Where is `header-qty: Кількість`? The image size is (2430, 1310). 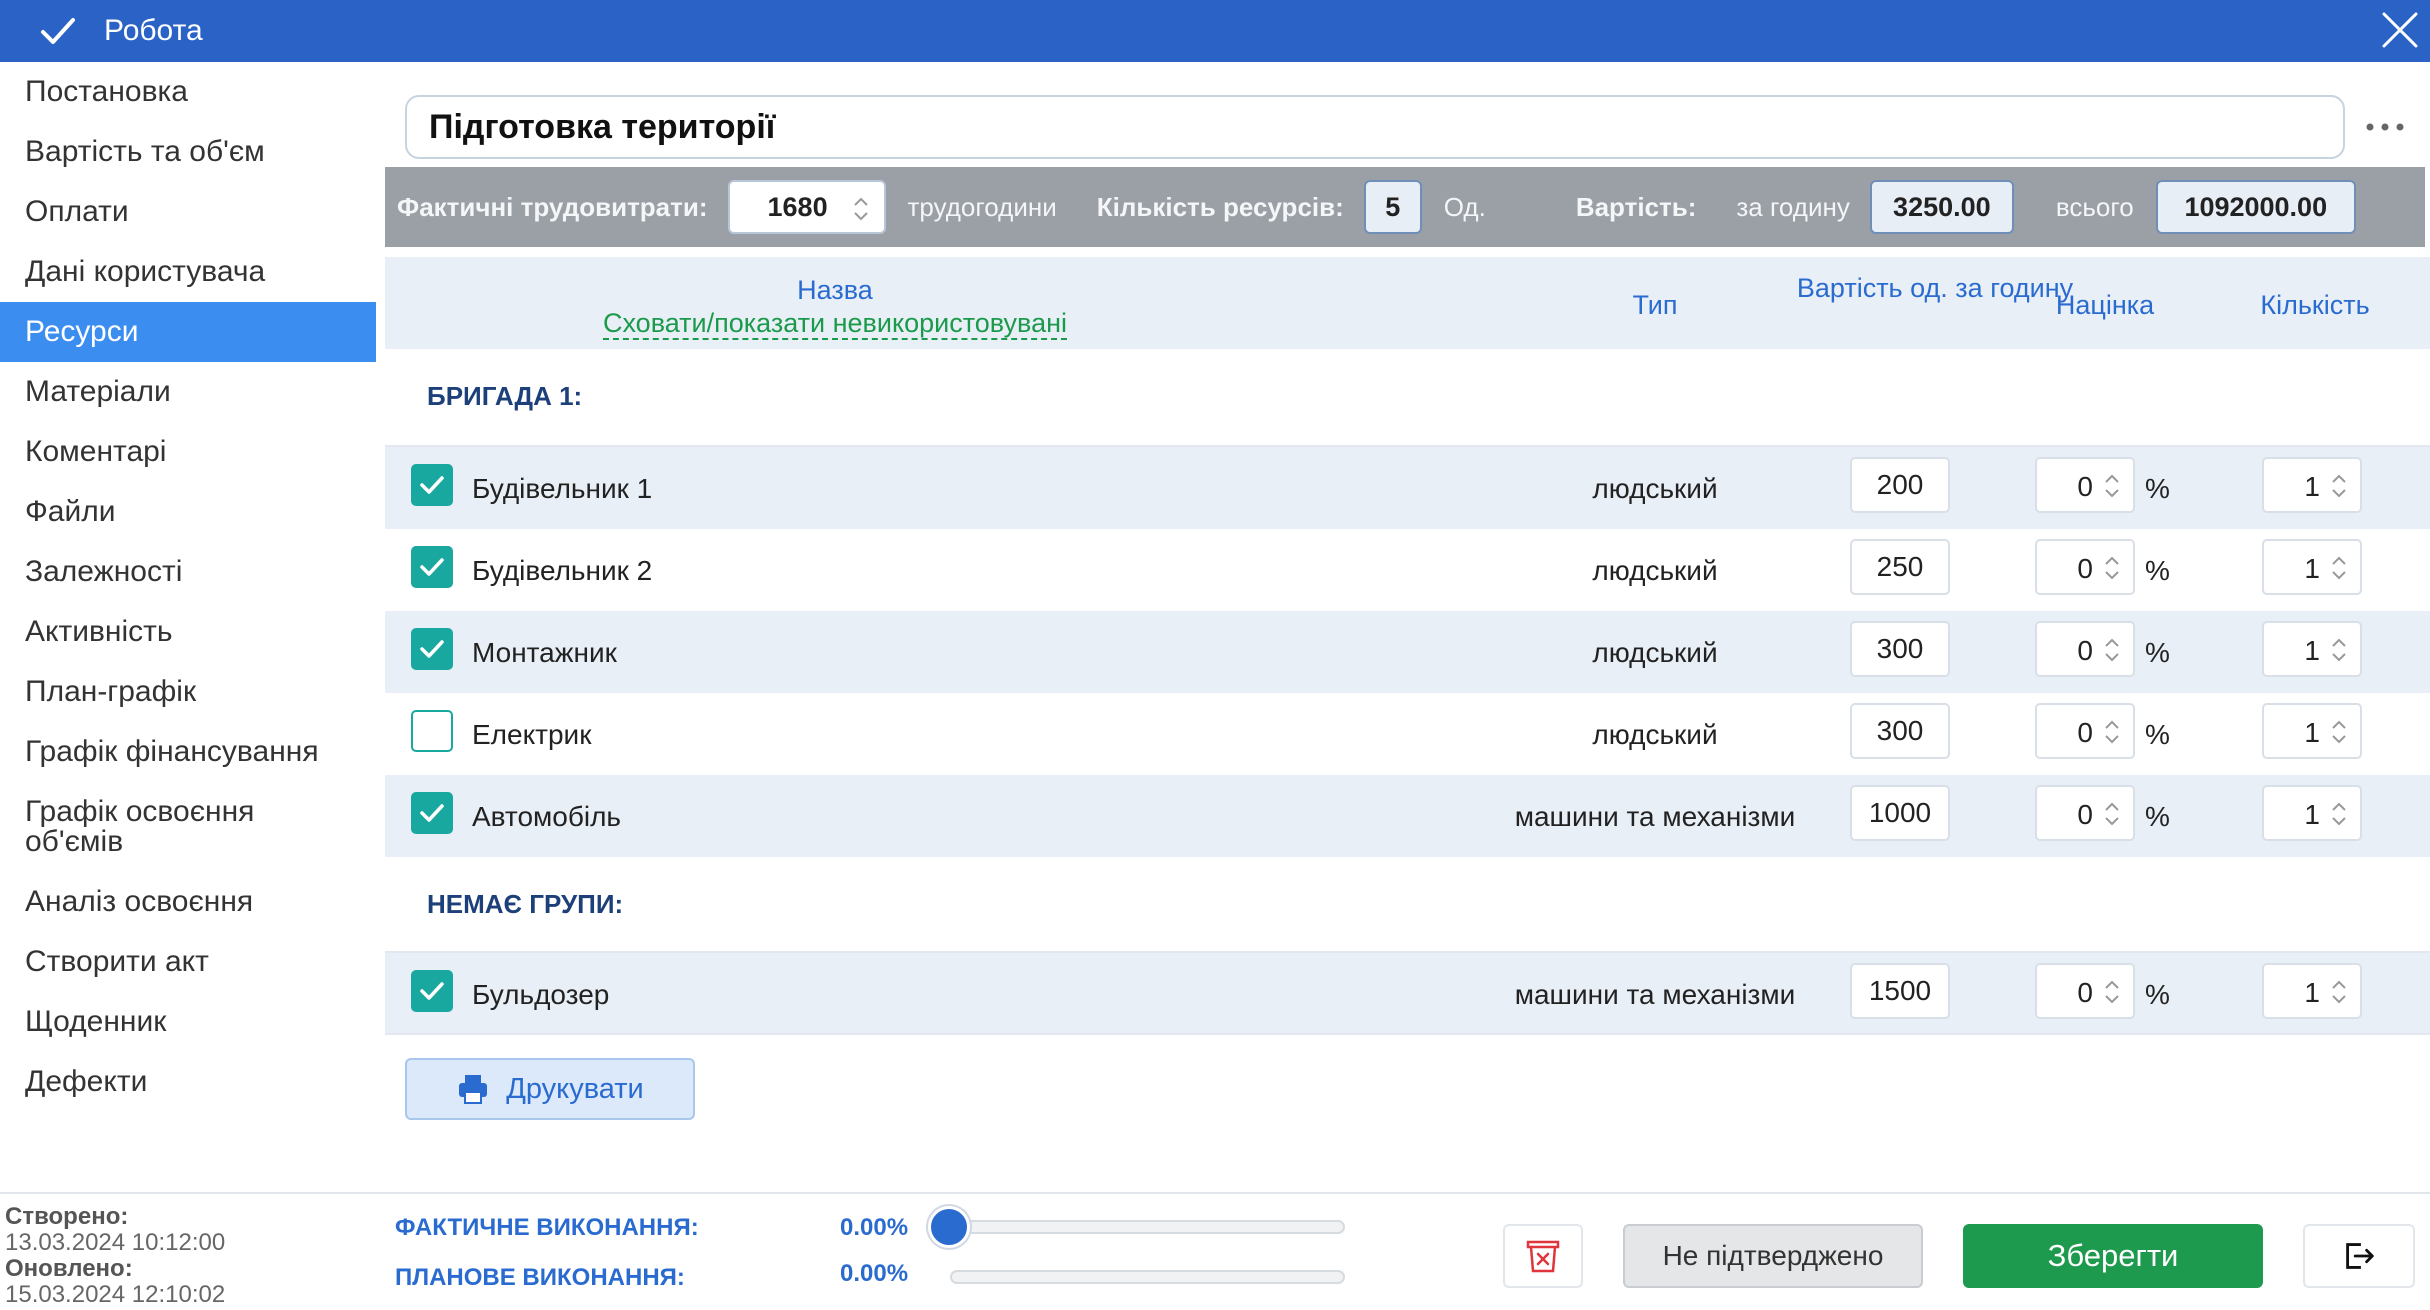
header-qty: Кількість is located at coordinates (2315, 305).